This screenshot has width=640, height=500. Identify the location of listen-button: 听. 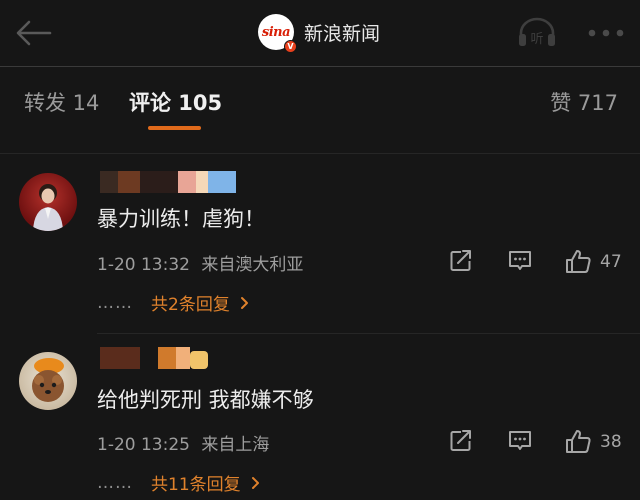
(537, 32).